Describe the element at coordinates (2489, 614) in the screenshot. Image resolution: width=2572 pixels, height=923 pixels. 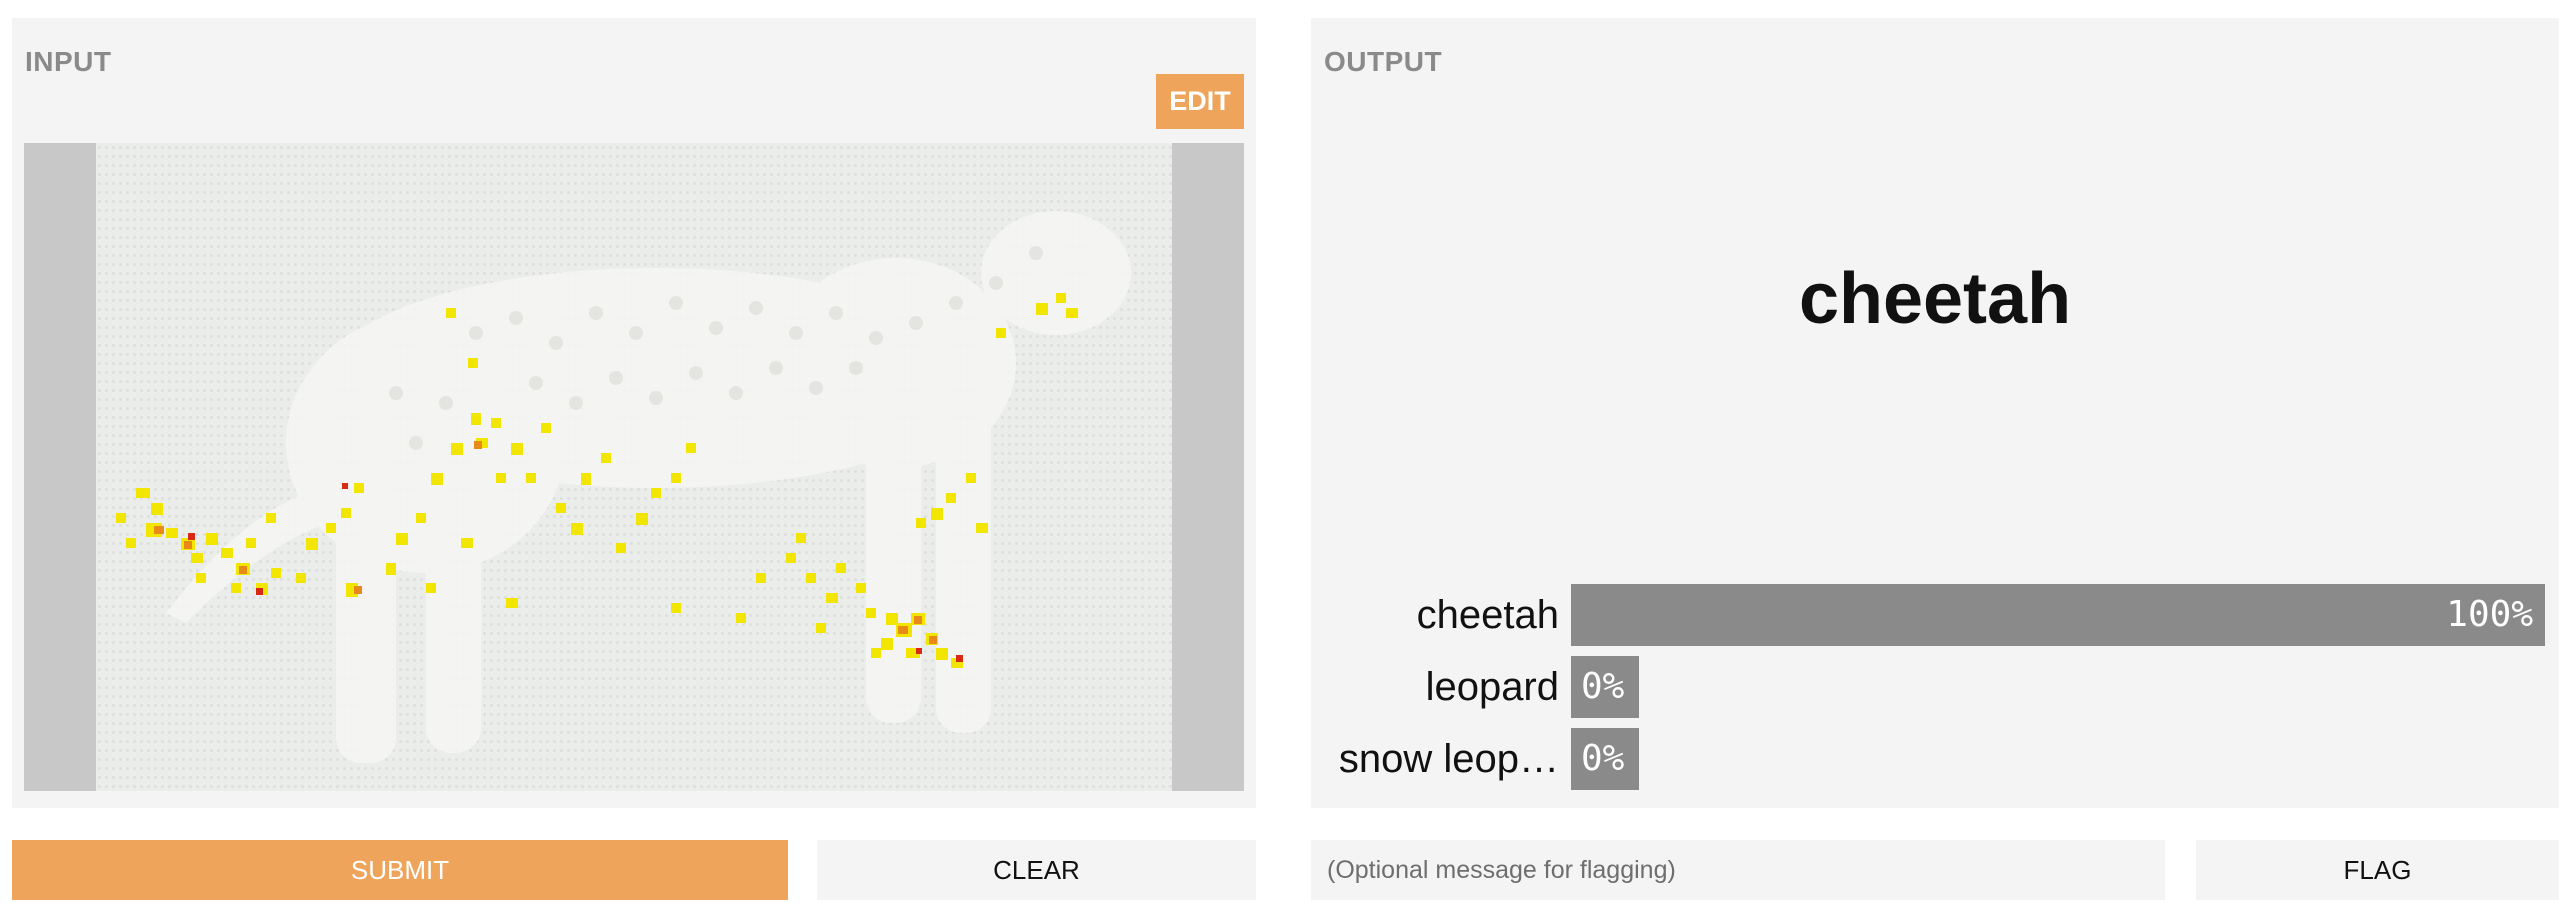
I see `confidence-value: 100%` at that location.